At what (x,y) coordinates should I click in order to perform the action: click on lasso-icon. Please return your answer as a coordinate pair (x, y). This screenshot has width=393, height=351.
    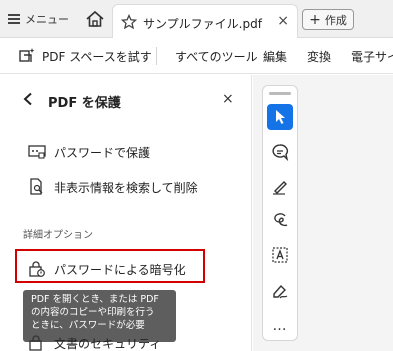
    Looking at the image, I should click on (281, 220).